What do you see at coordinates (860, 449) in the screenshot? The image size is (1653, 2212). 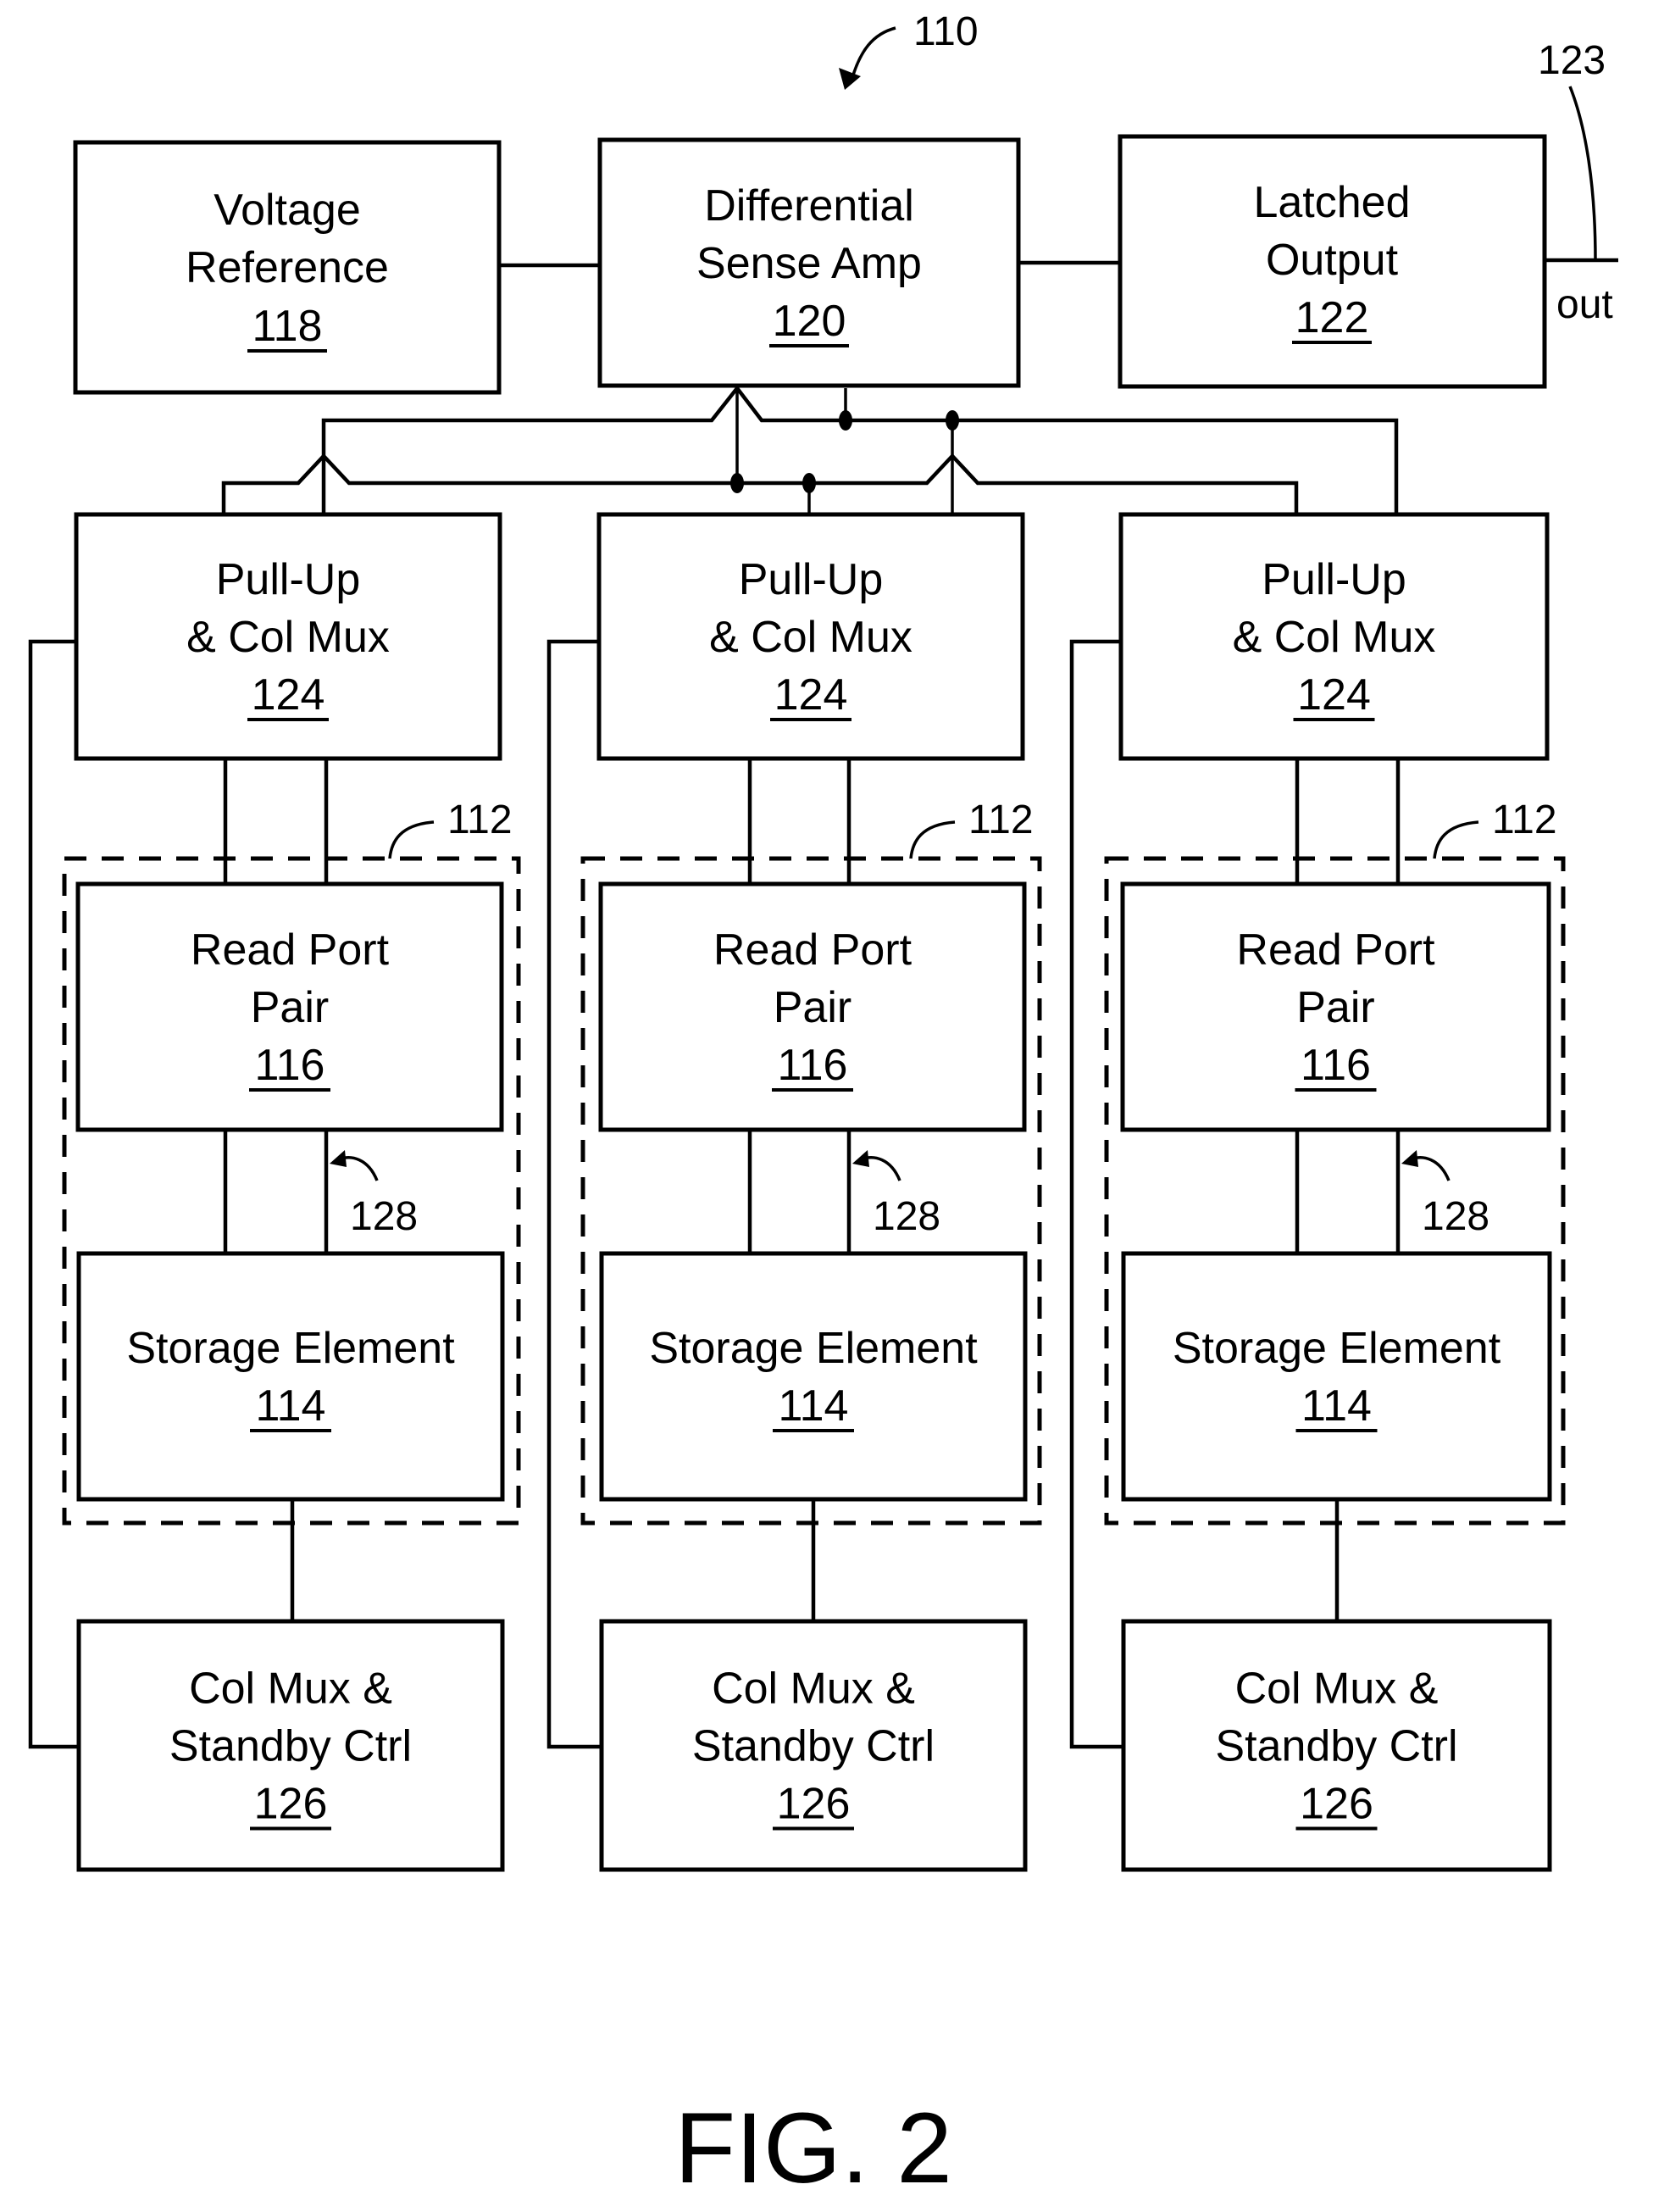 I see `upper-bus-wire` at bounding box center [860, 449].